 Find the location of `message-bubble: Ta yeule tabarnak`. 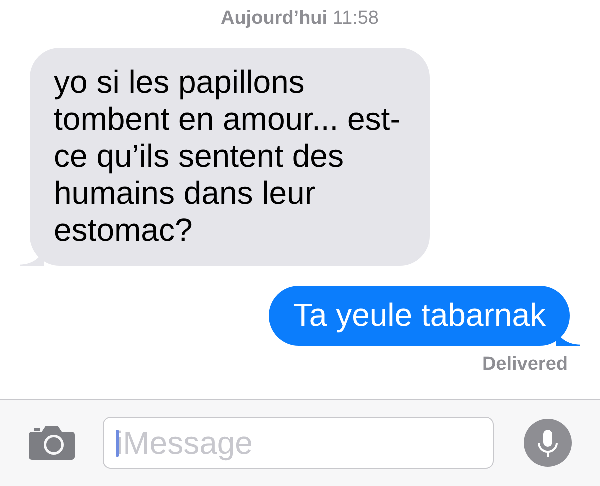

message-bubble: Ta yeule tabarnak is located at coordinates (424, 316).